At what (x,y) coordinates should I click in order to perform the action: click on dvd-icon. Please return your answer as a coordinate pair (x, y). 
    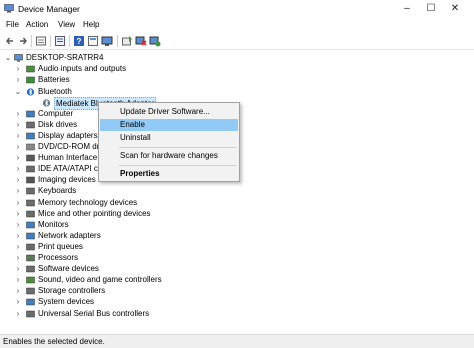
    Looking at the image, I should click on (30, 147).